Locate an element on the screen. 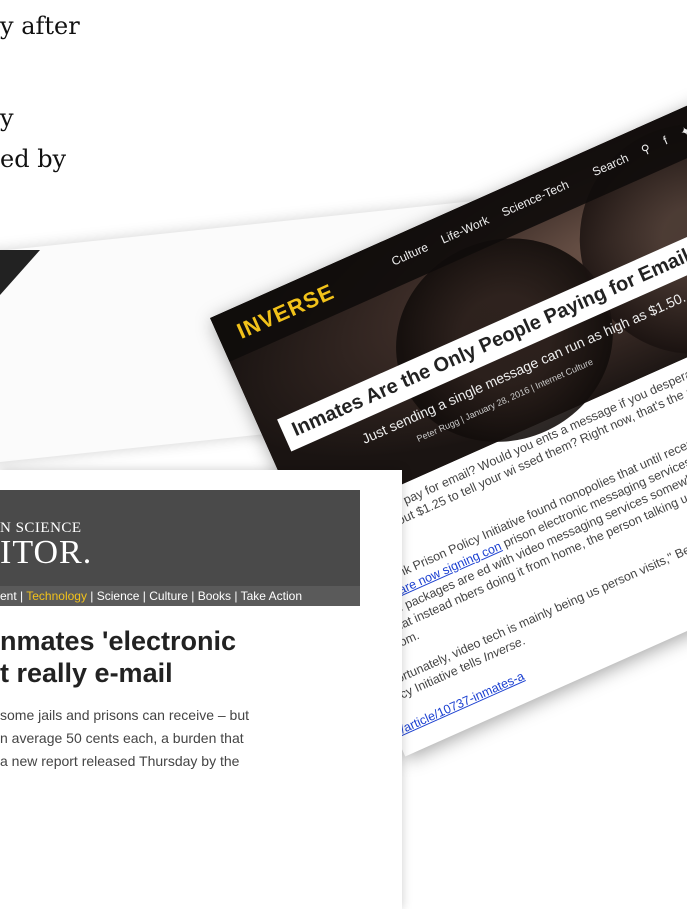  nav-item-culture: Culture is located at coordinates (409, 254).